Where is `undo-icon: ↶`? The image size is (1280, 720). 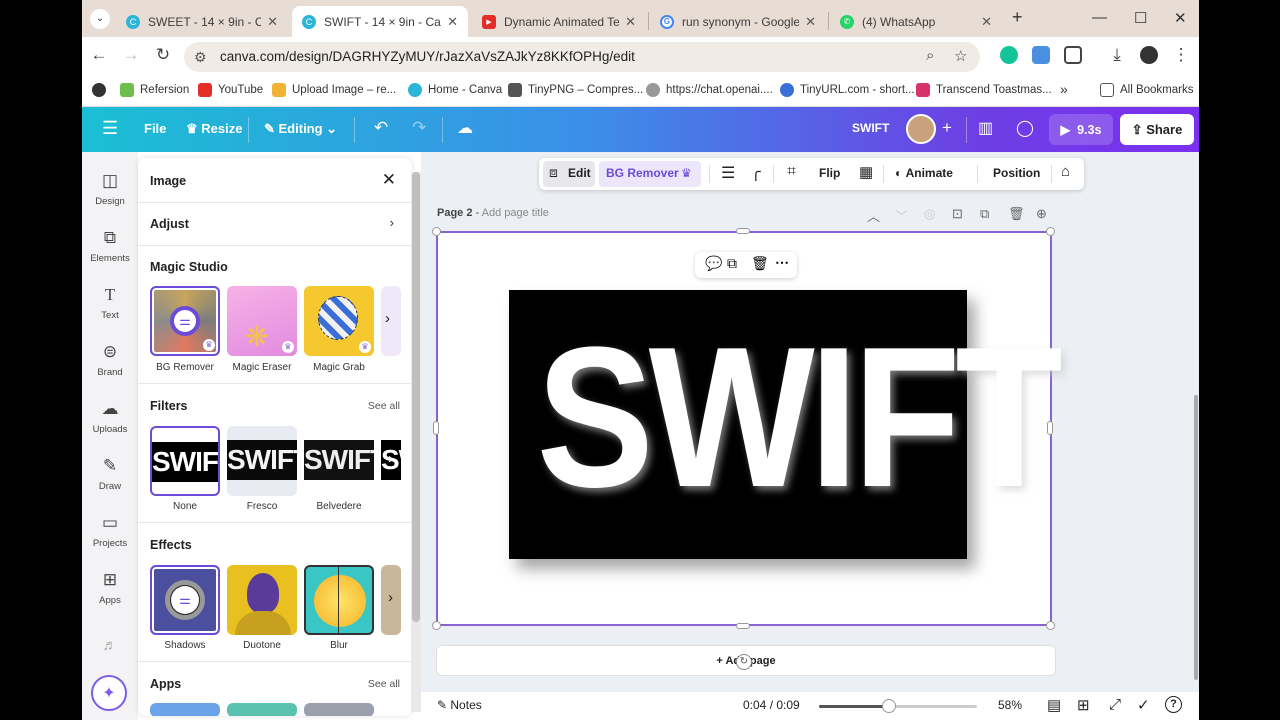 undo-icon: ↶ is located at coordinates (381, 128).